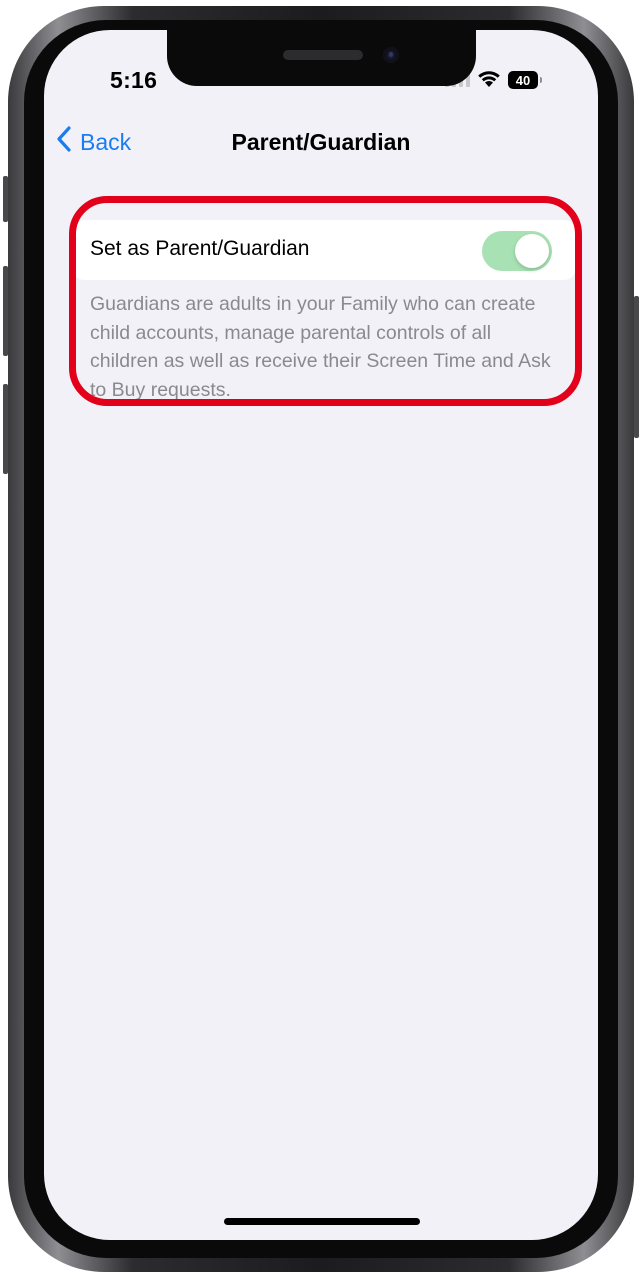 The width and height of the screenshot is (642, 1280). What do you see at coordinates (391, 55) in the screenshot?
I see `front-camera-icon` at bounding box center [391, 55].